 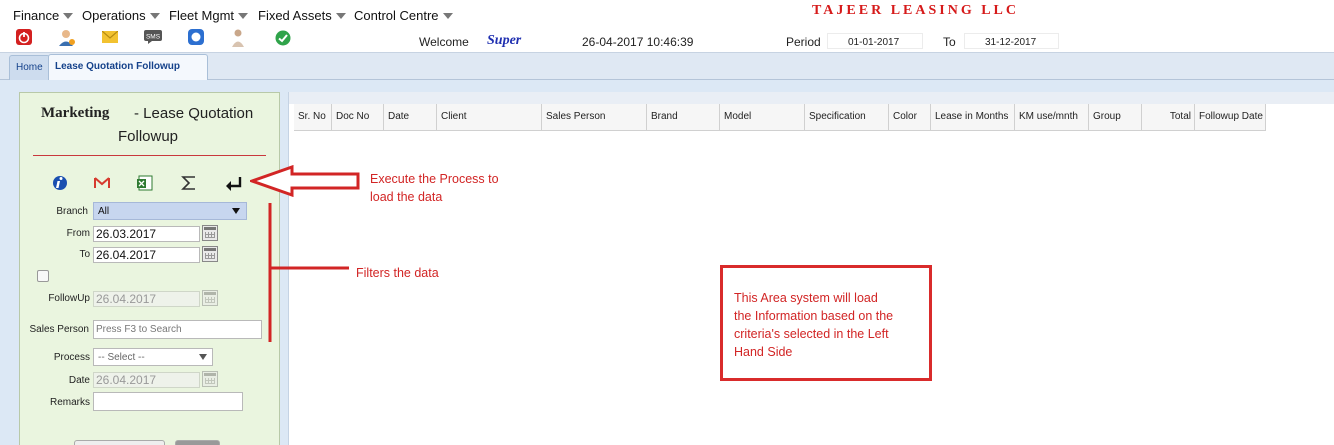 What do you see at coordinates (803, 42) in the screenshot?
I see `period-label: Period` at bounding box center [803, 42].